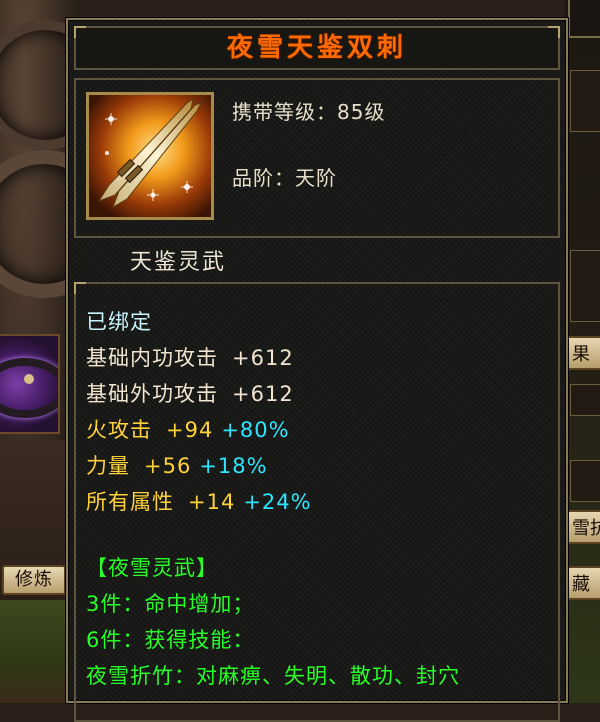 The width and height of the screenshot is (600, 722). Describe the element at coordinates (233, 466) in the screenshot. I see `stat-percent: +18%` at that location.